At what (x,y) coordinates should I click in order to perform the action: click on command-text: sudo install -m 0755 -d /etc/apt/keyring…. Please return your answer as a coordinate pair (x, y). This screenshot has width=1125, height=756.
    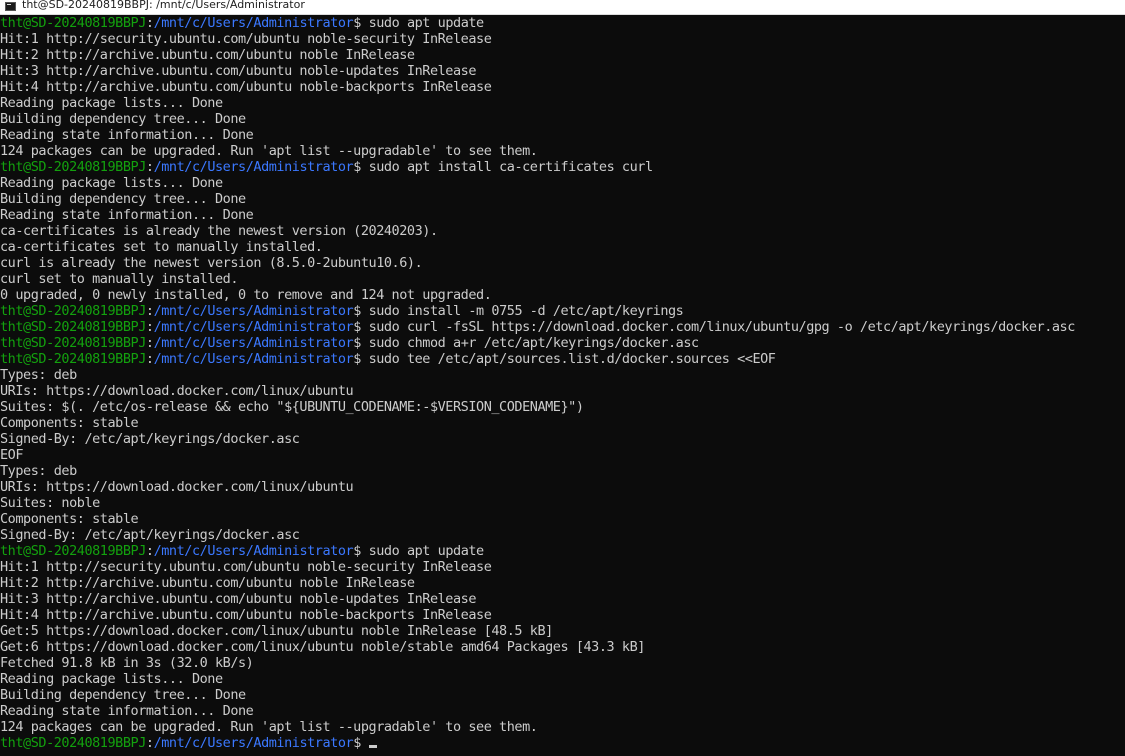
    Looking at the image, I should click on (526, 311).